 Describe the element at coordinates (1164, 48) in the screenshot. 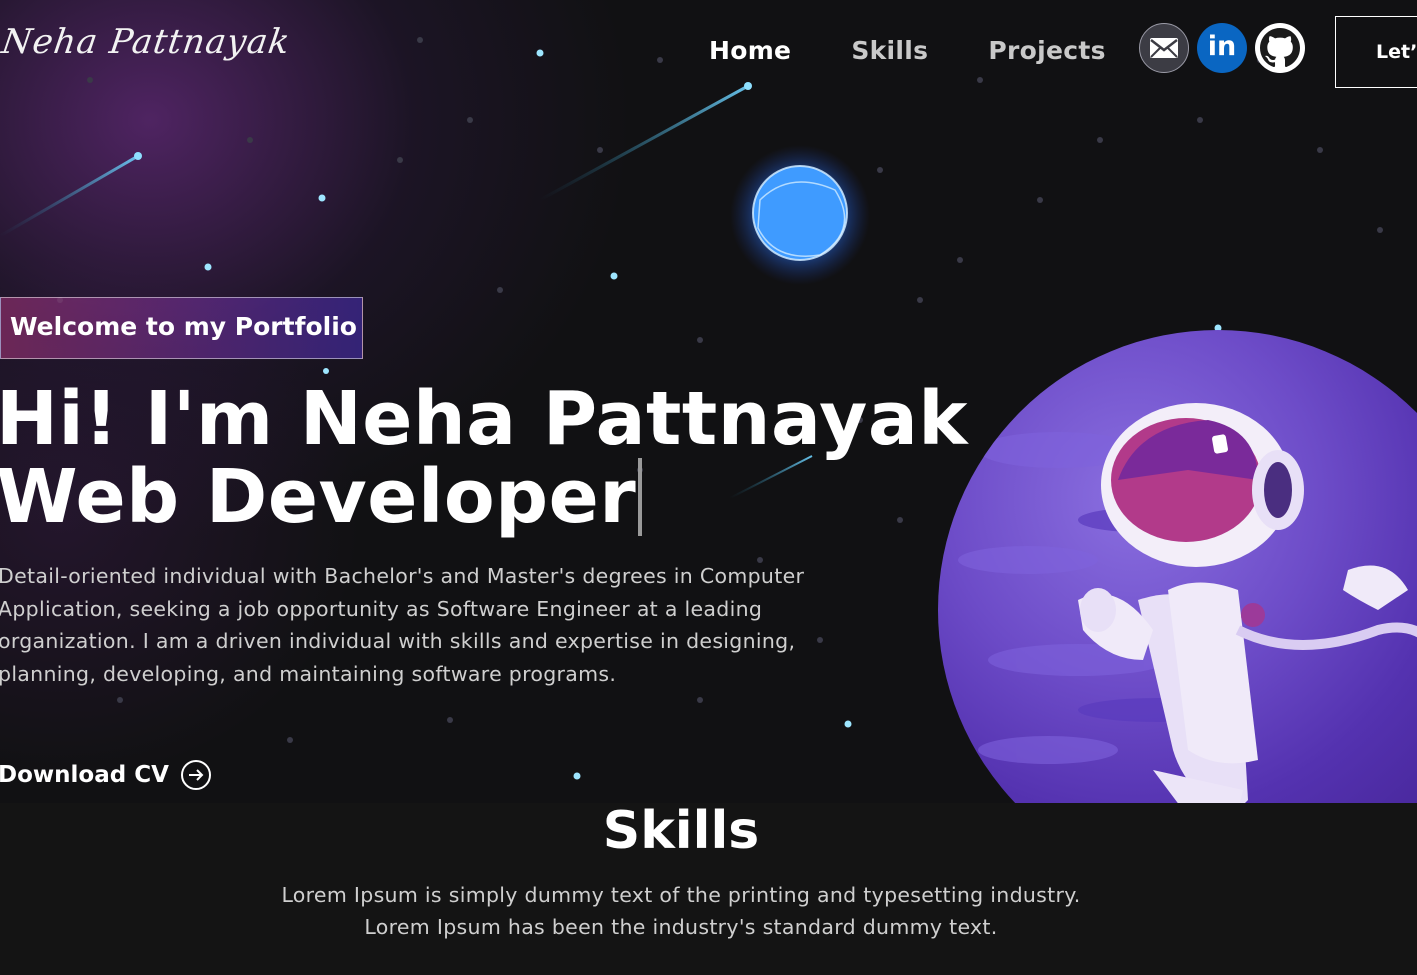

I see `email-icon` at that location.